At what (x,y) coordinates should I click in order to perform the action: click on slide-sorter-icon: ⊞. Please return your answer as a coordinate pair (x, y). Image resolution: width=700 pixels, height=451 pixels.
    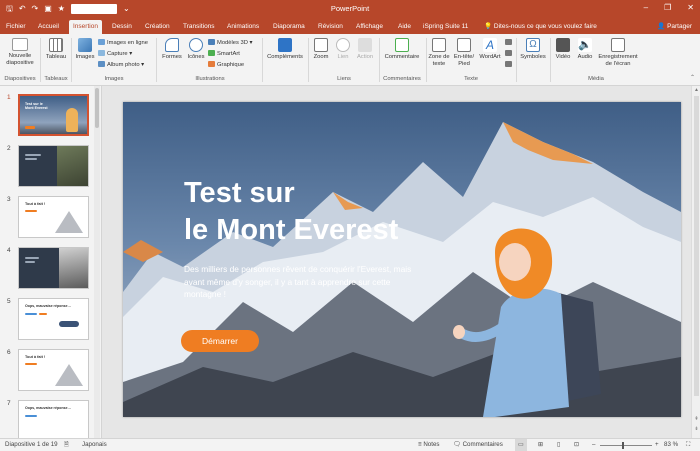
    Looking at the image, I should click on (540, 445).